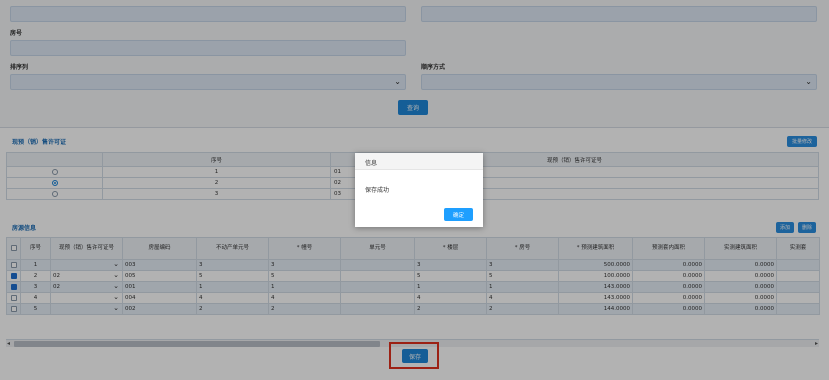 This screenshot has width=829, height=380. What do you see at coordinates (371, 163) in the screenshot?
I see `dialog-title: 信息` at bounding box center [371, 163].